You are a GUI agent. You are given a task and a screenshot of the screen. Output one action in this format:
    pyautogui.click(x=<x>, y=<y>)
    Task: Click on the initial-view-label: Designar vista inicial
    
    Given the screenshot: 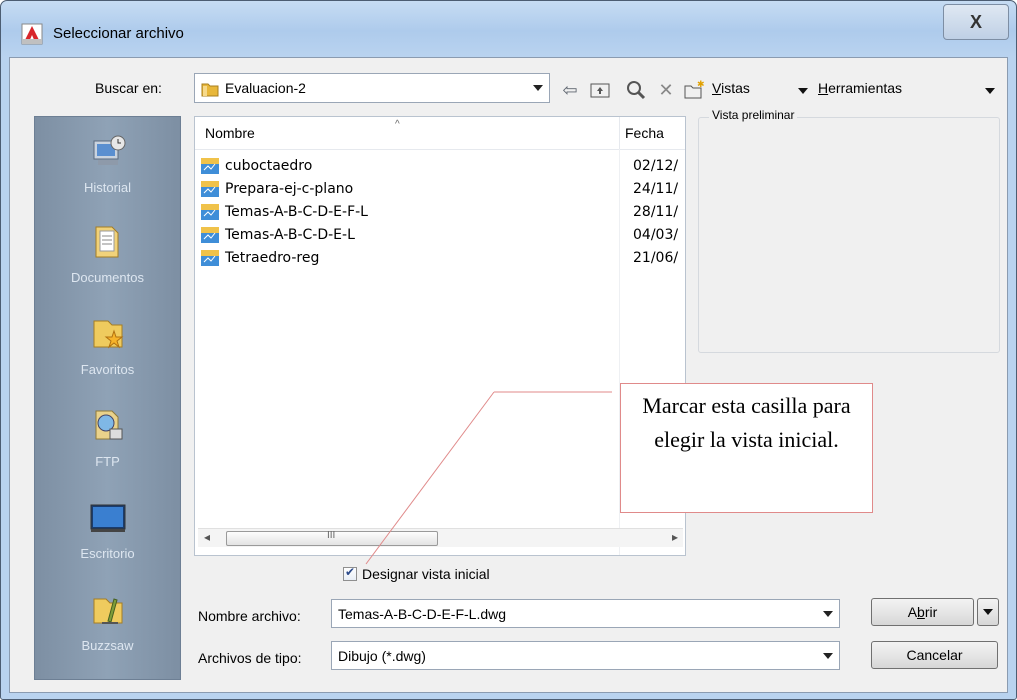 What is the action you would take?
    pyautogui.click(x=426, y=574)
    